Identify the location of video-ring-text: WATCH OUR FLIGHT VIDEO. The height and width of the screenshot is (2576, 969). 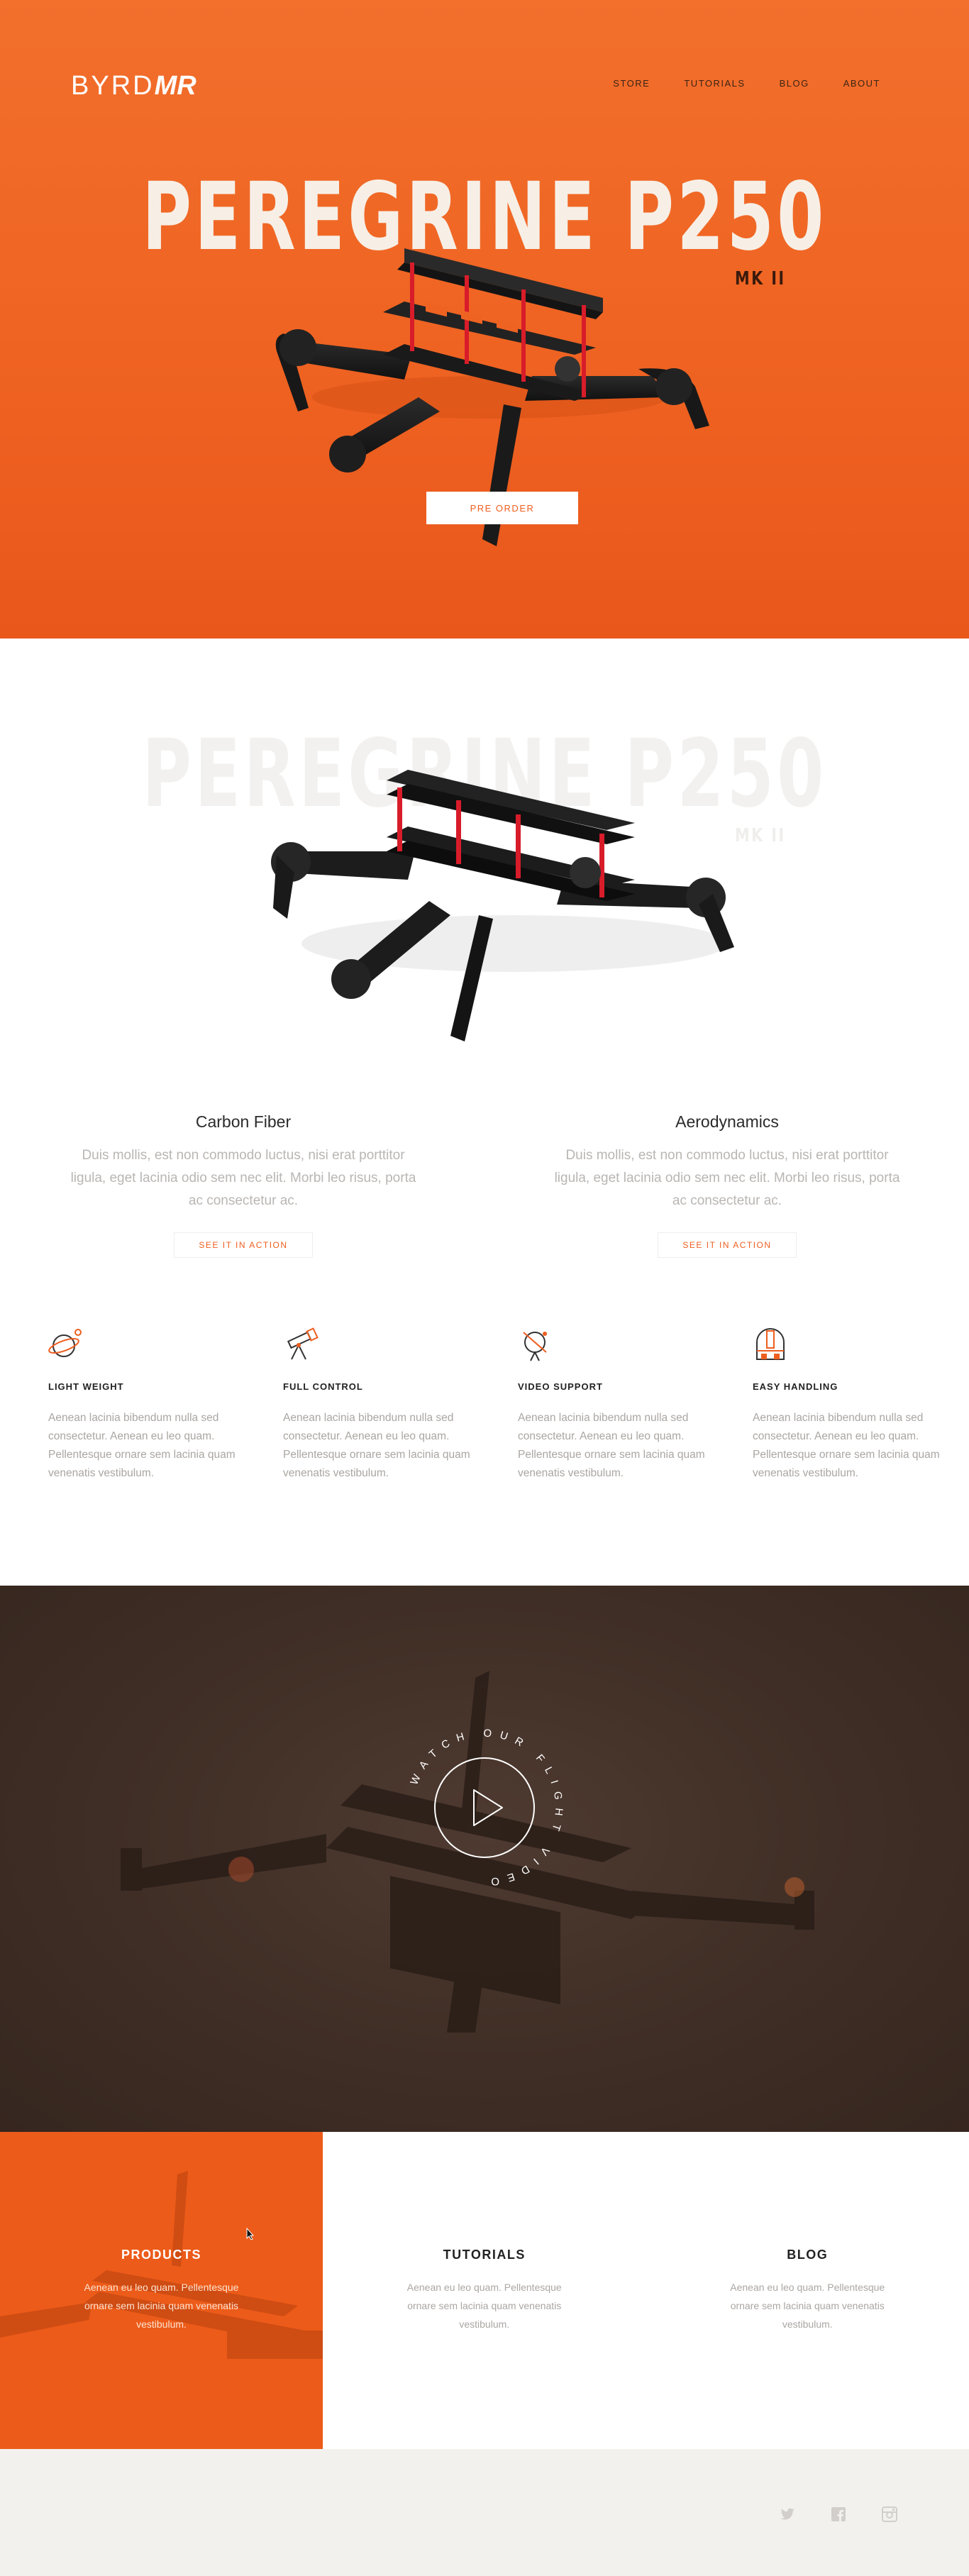
(482, 1807).